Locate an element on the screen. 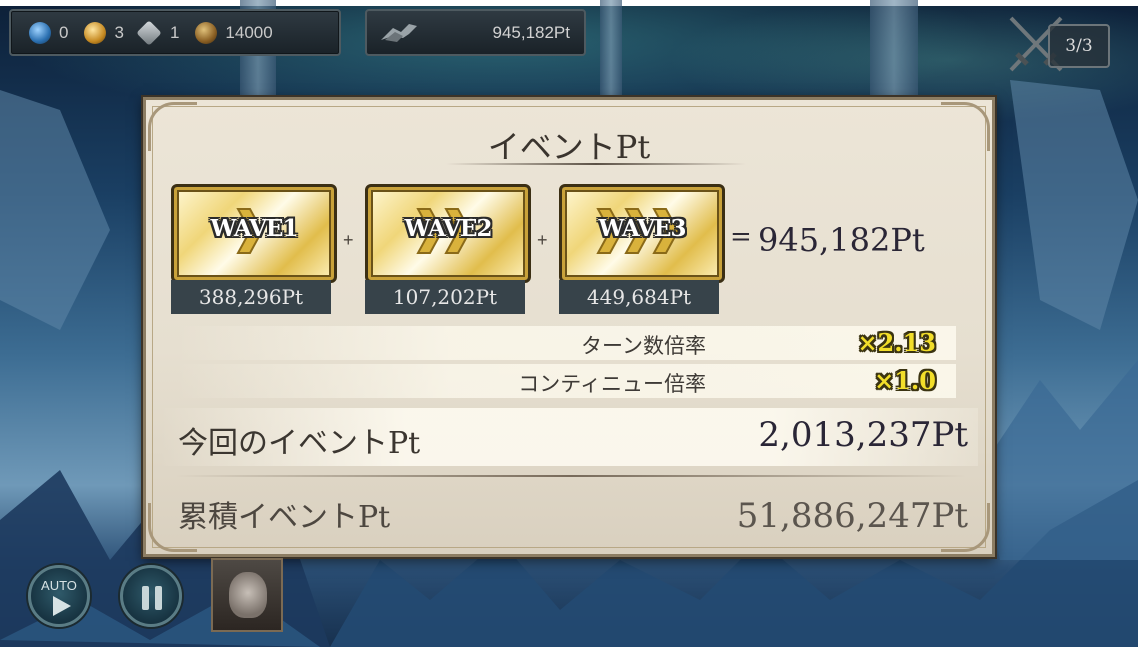 This screenshot has height=647, width=1138. auto-label: AUTO is located at coordinates (59, 585).